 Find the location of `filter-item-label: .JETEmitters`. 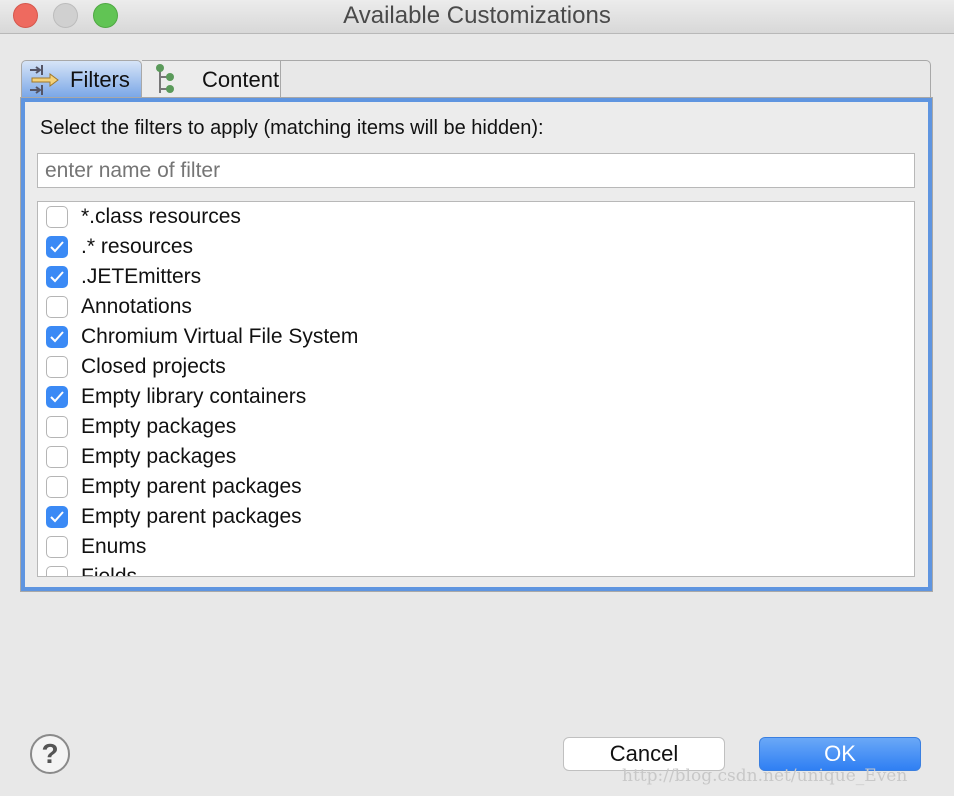

filter-item-label: .JETEmitters is located at coordinates (141, 276).